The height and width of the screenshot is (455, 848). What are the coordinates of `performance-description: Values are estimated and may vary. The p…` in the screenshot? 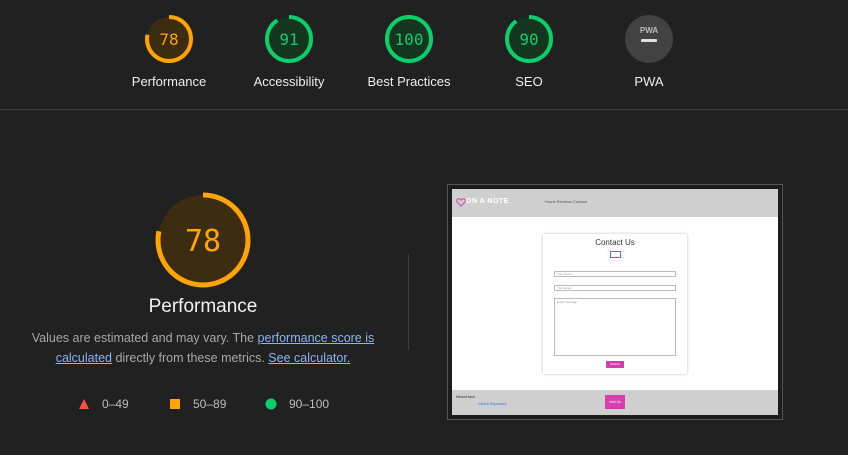 It's located at (203, 348).